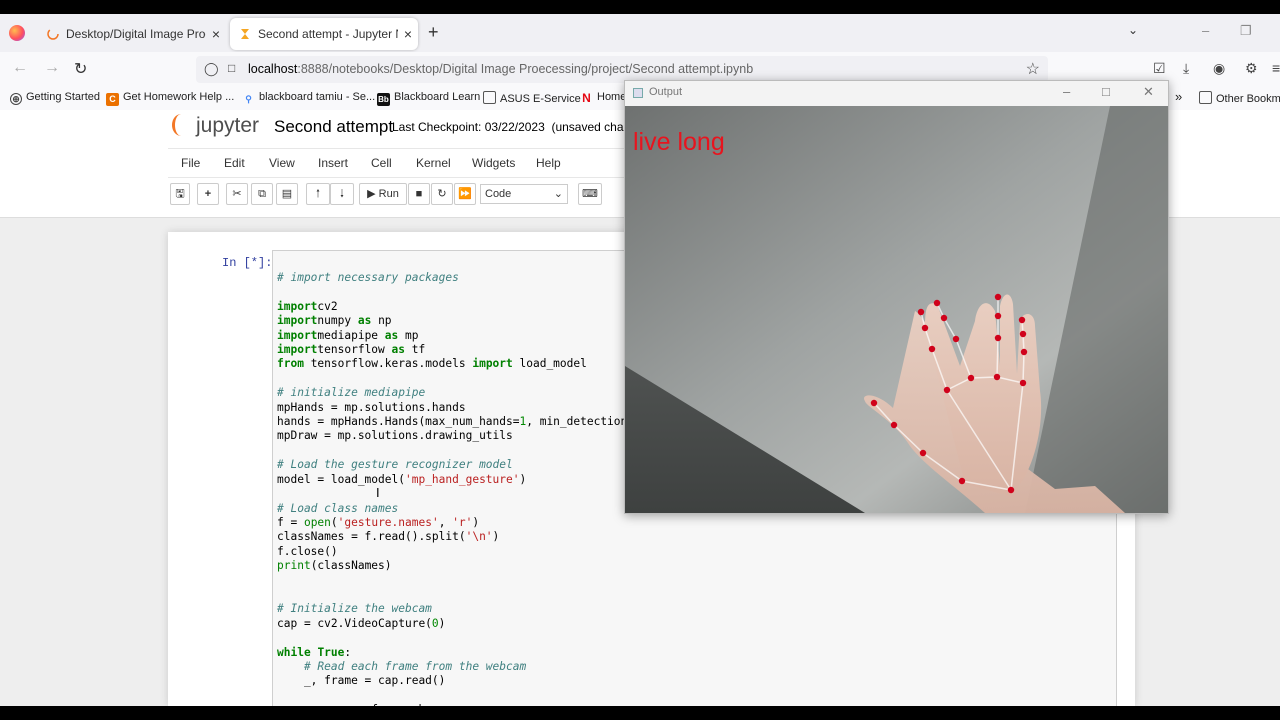  What do you see at coordinates (1186, 68) in the screenshot?
I see `download-icon: ⤓` at bounding box center [1186, 68].